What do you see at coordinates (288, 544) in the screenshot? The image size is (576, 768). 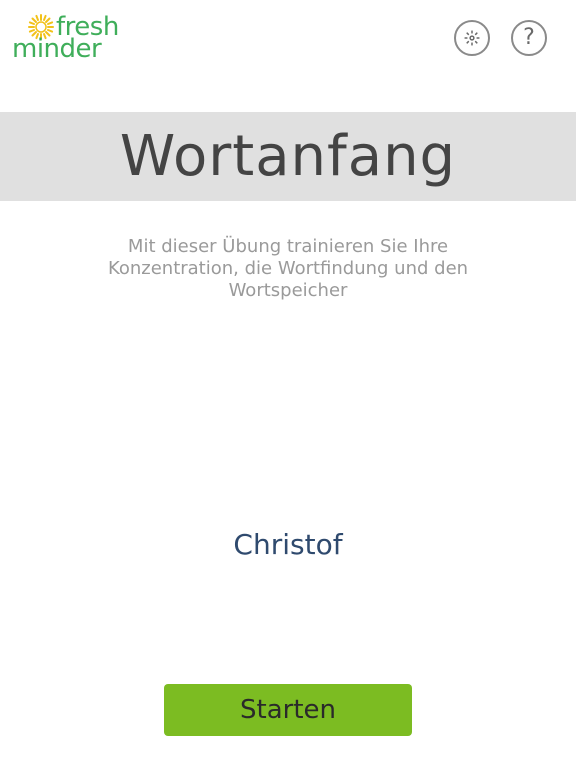 I see `user-name: Christof` at bounding box center [288, 544].